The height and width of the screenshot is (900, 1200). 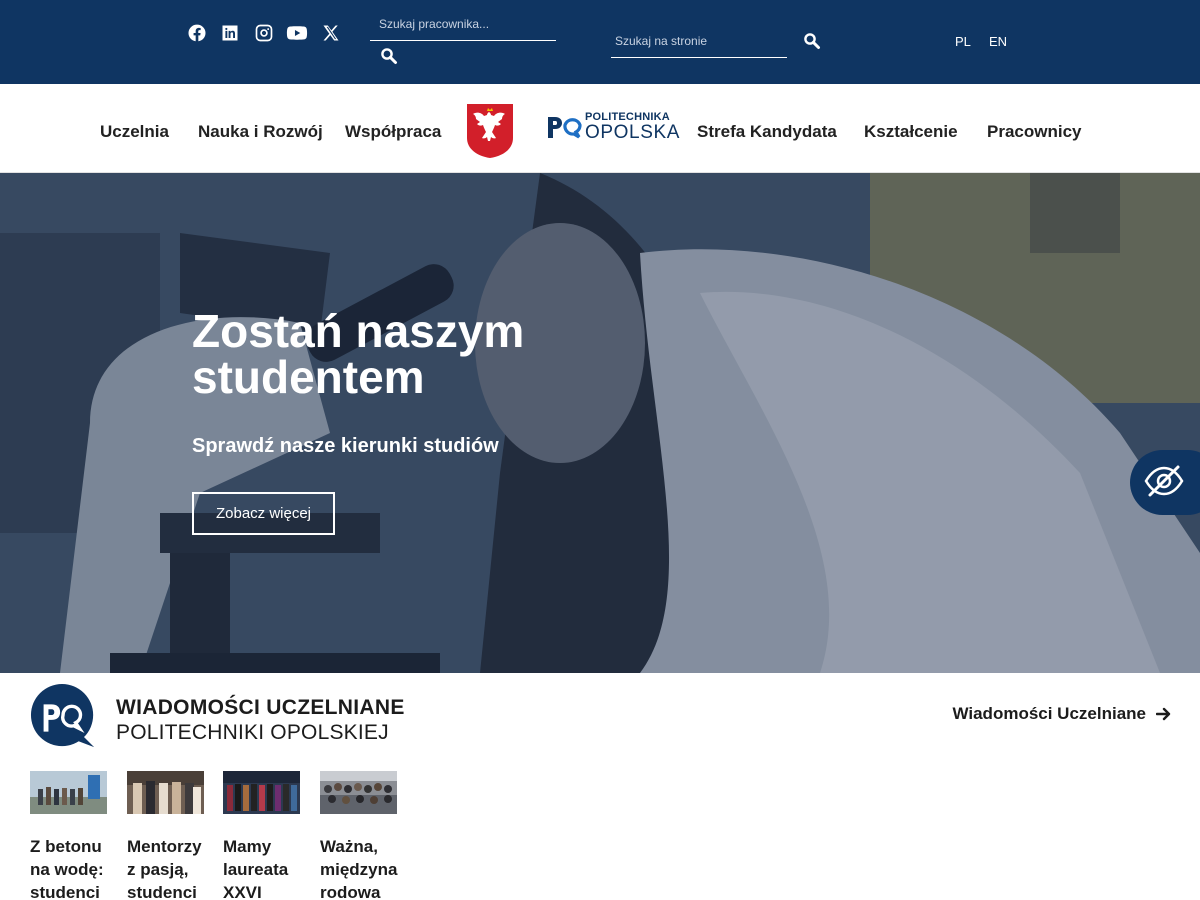 What do you see at coordinates (230, 33) in the screenshot?
I see `linkedin-icon` at bounding box center [230, 33].